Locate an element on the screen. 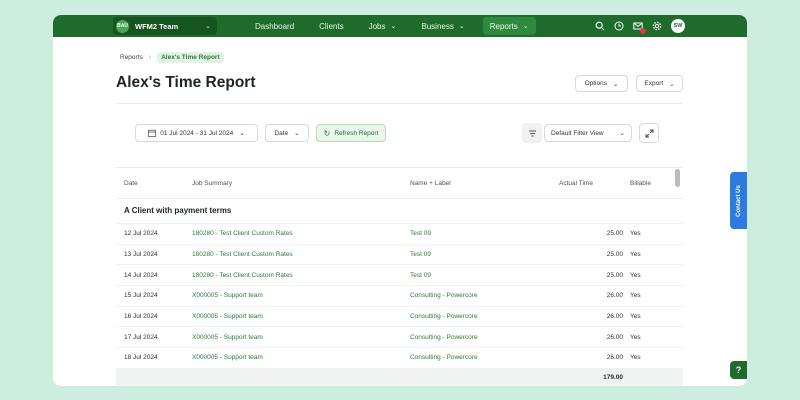 Image resolution: width=800 pixels, height=400 pixels. settings-icon is located at coordinates (657, 26).